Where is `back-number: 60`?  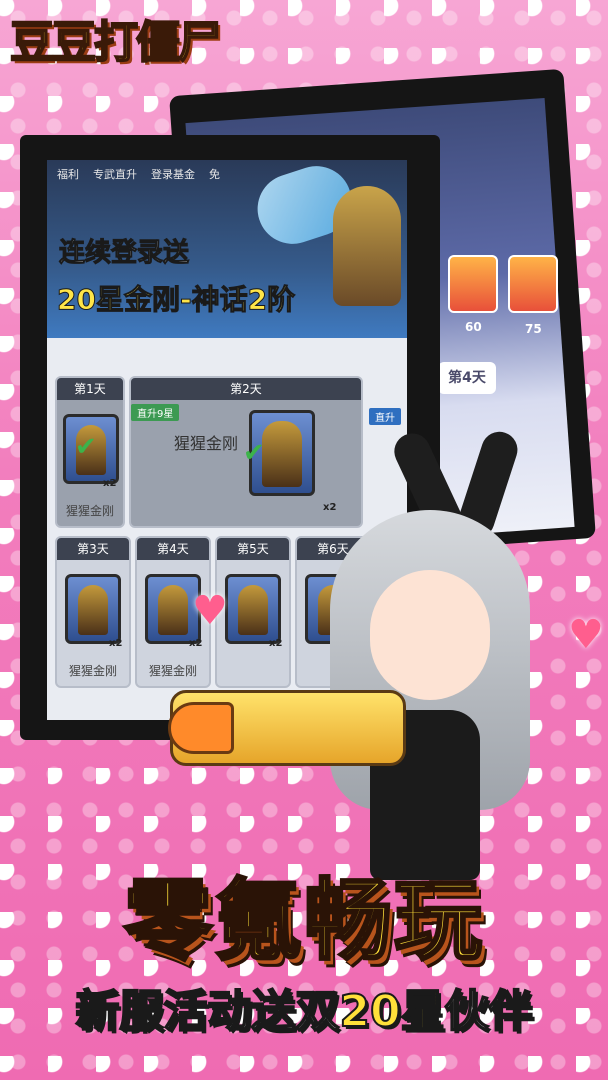 back-number: 60 is located at coordinates (473, 327).